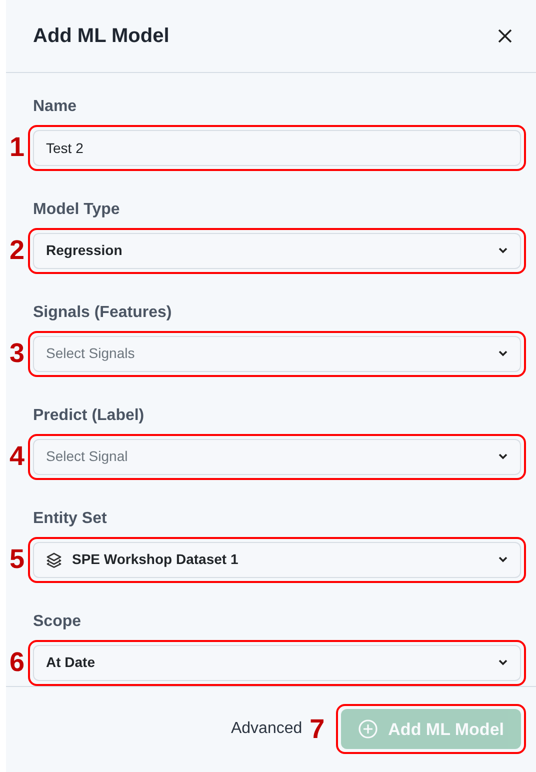 The image size is (536, 772). Describe the element at coordinates (54, 560) in the screenshot. I see `layers-icon` at that location.